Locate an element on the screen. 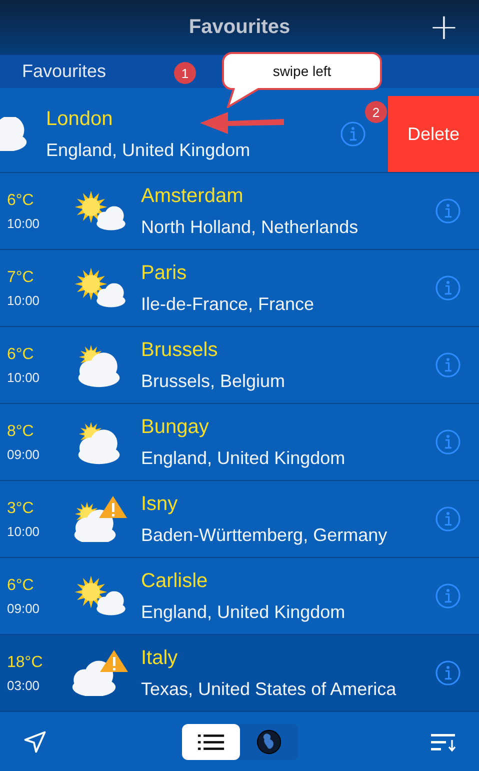 The image size is (479, 771). location-row: 18°C 03:00 Italy Texas, United States of America is located at coordinates (239, 673).